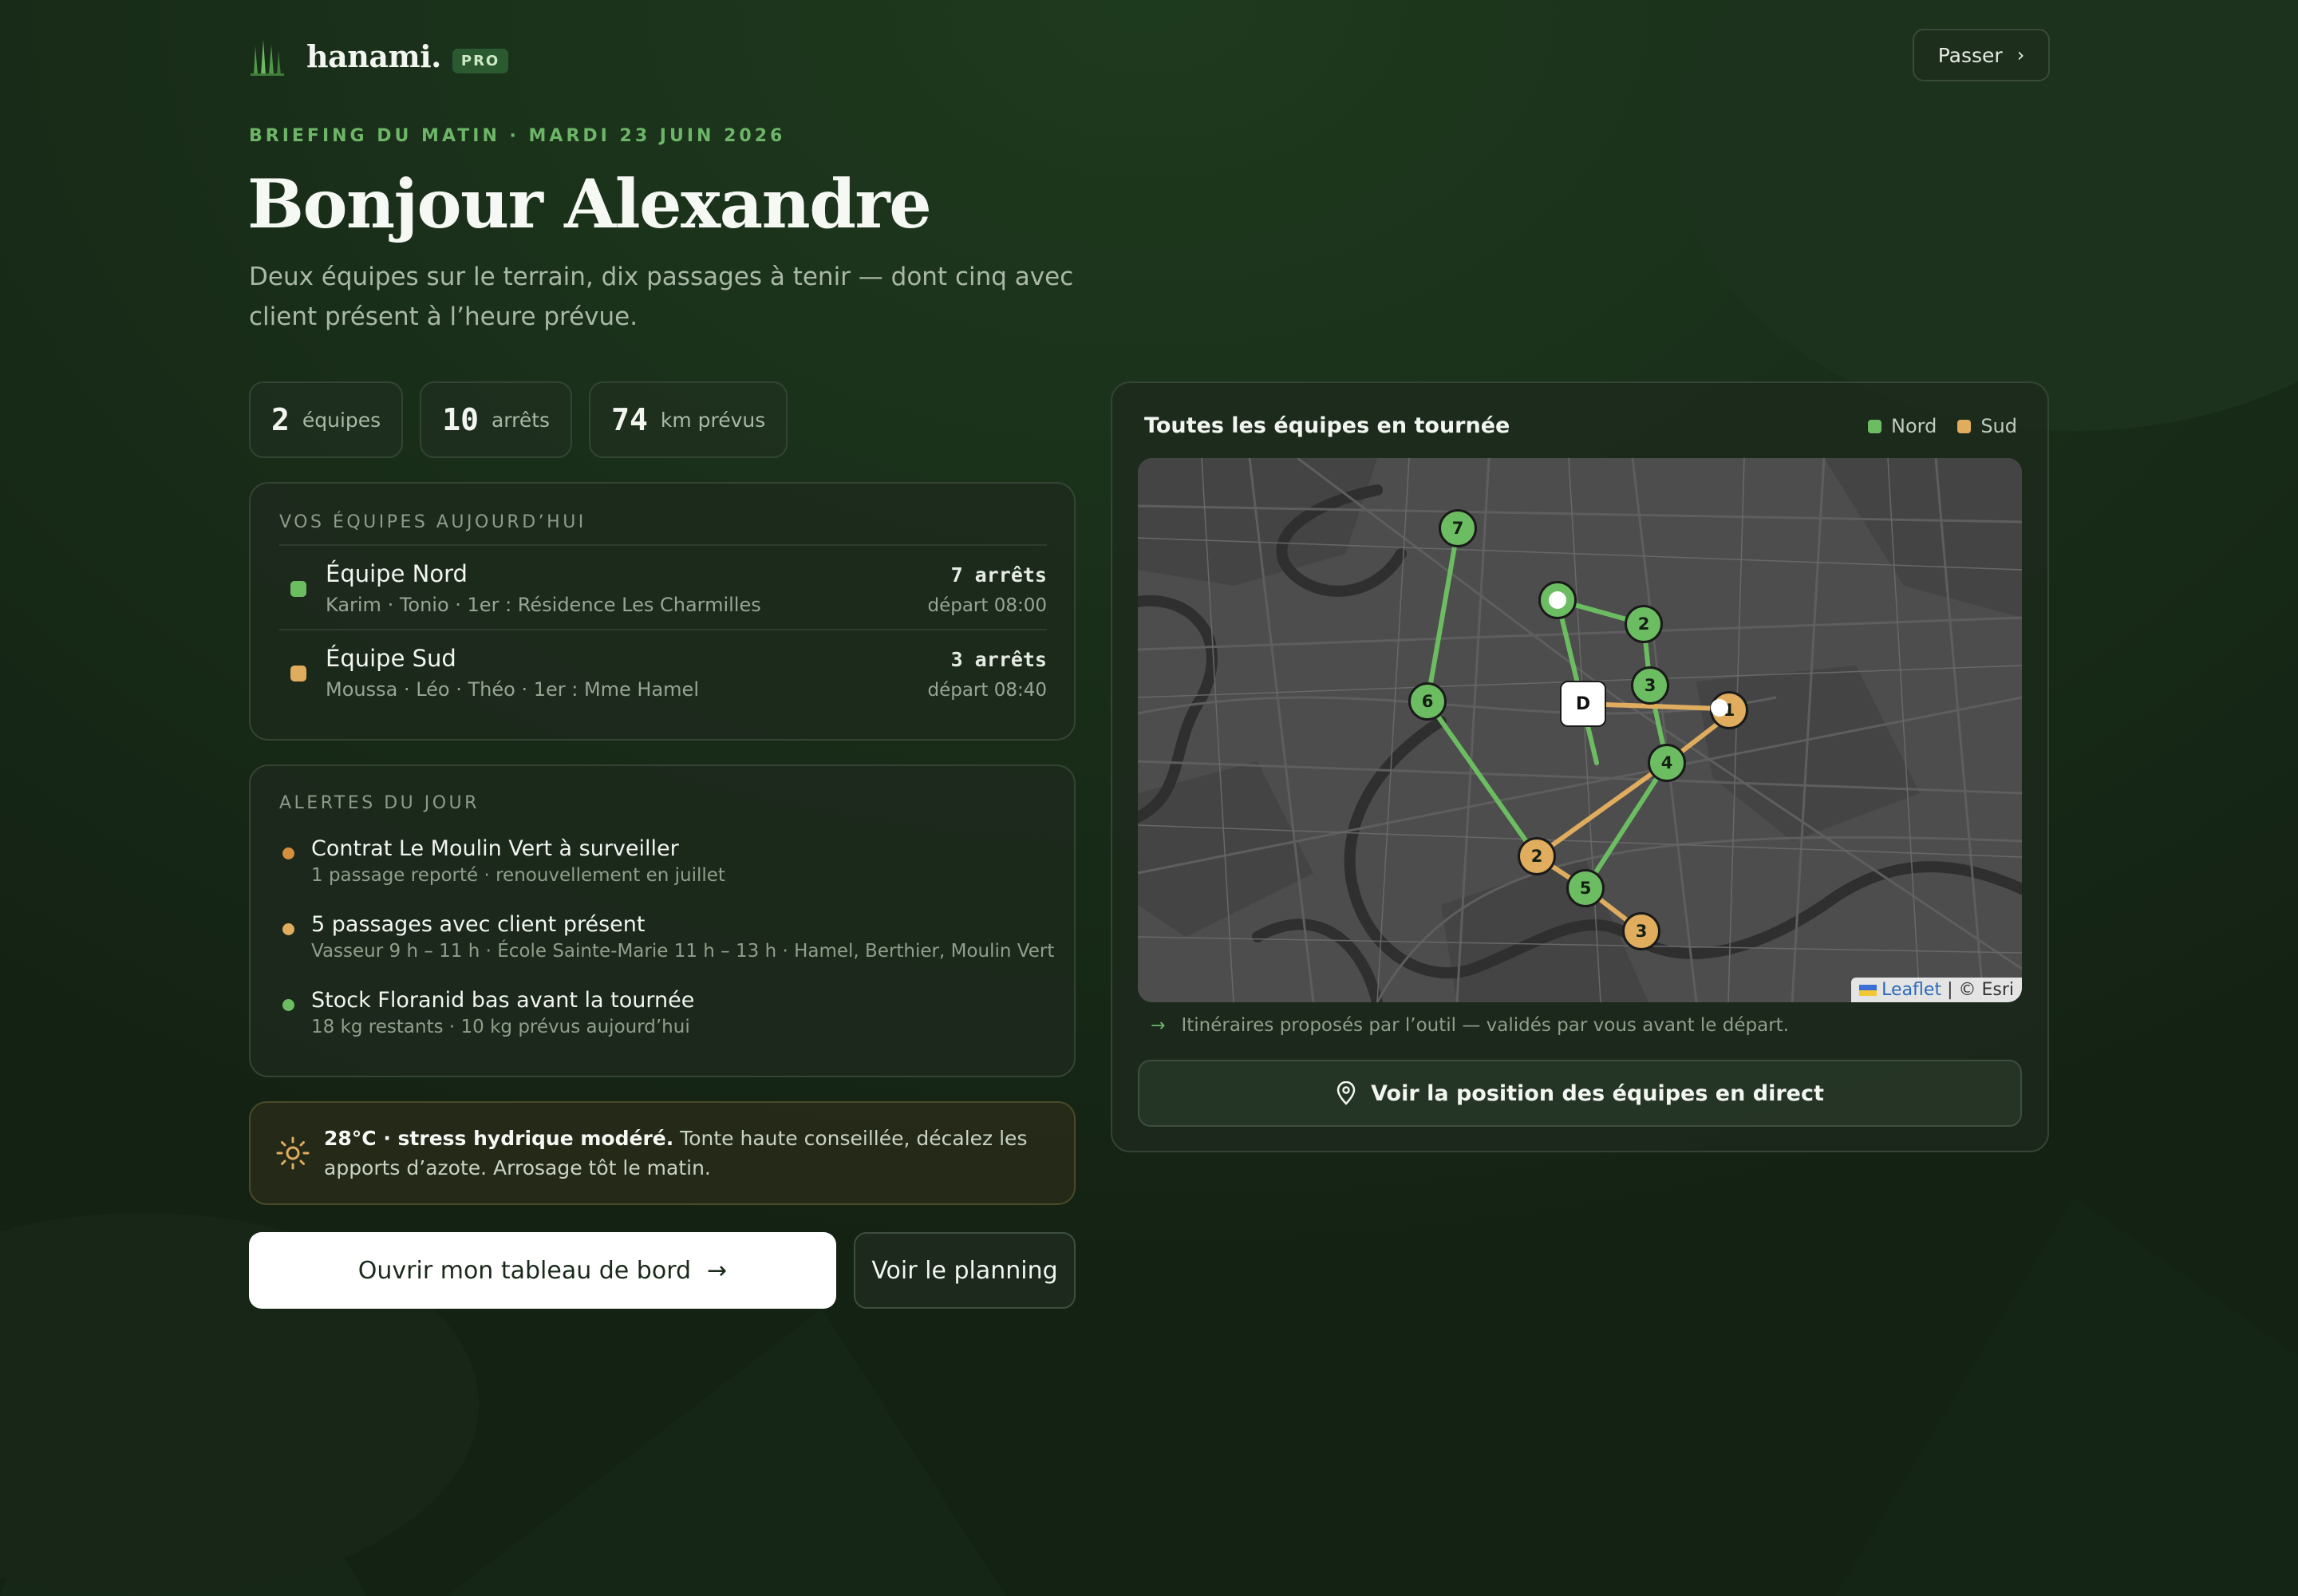 The height and width of the screenshot is (1596, 2298). I want to click on stat-value: 2, so click(281, 419).